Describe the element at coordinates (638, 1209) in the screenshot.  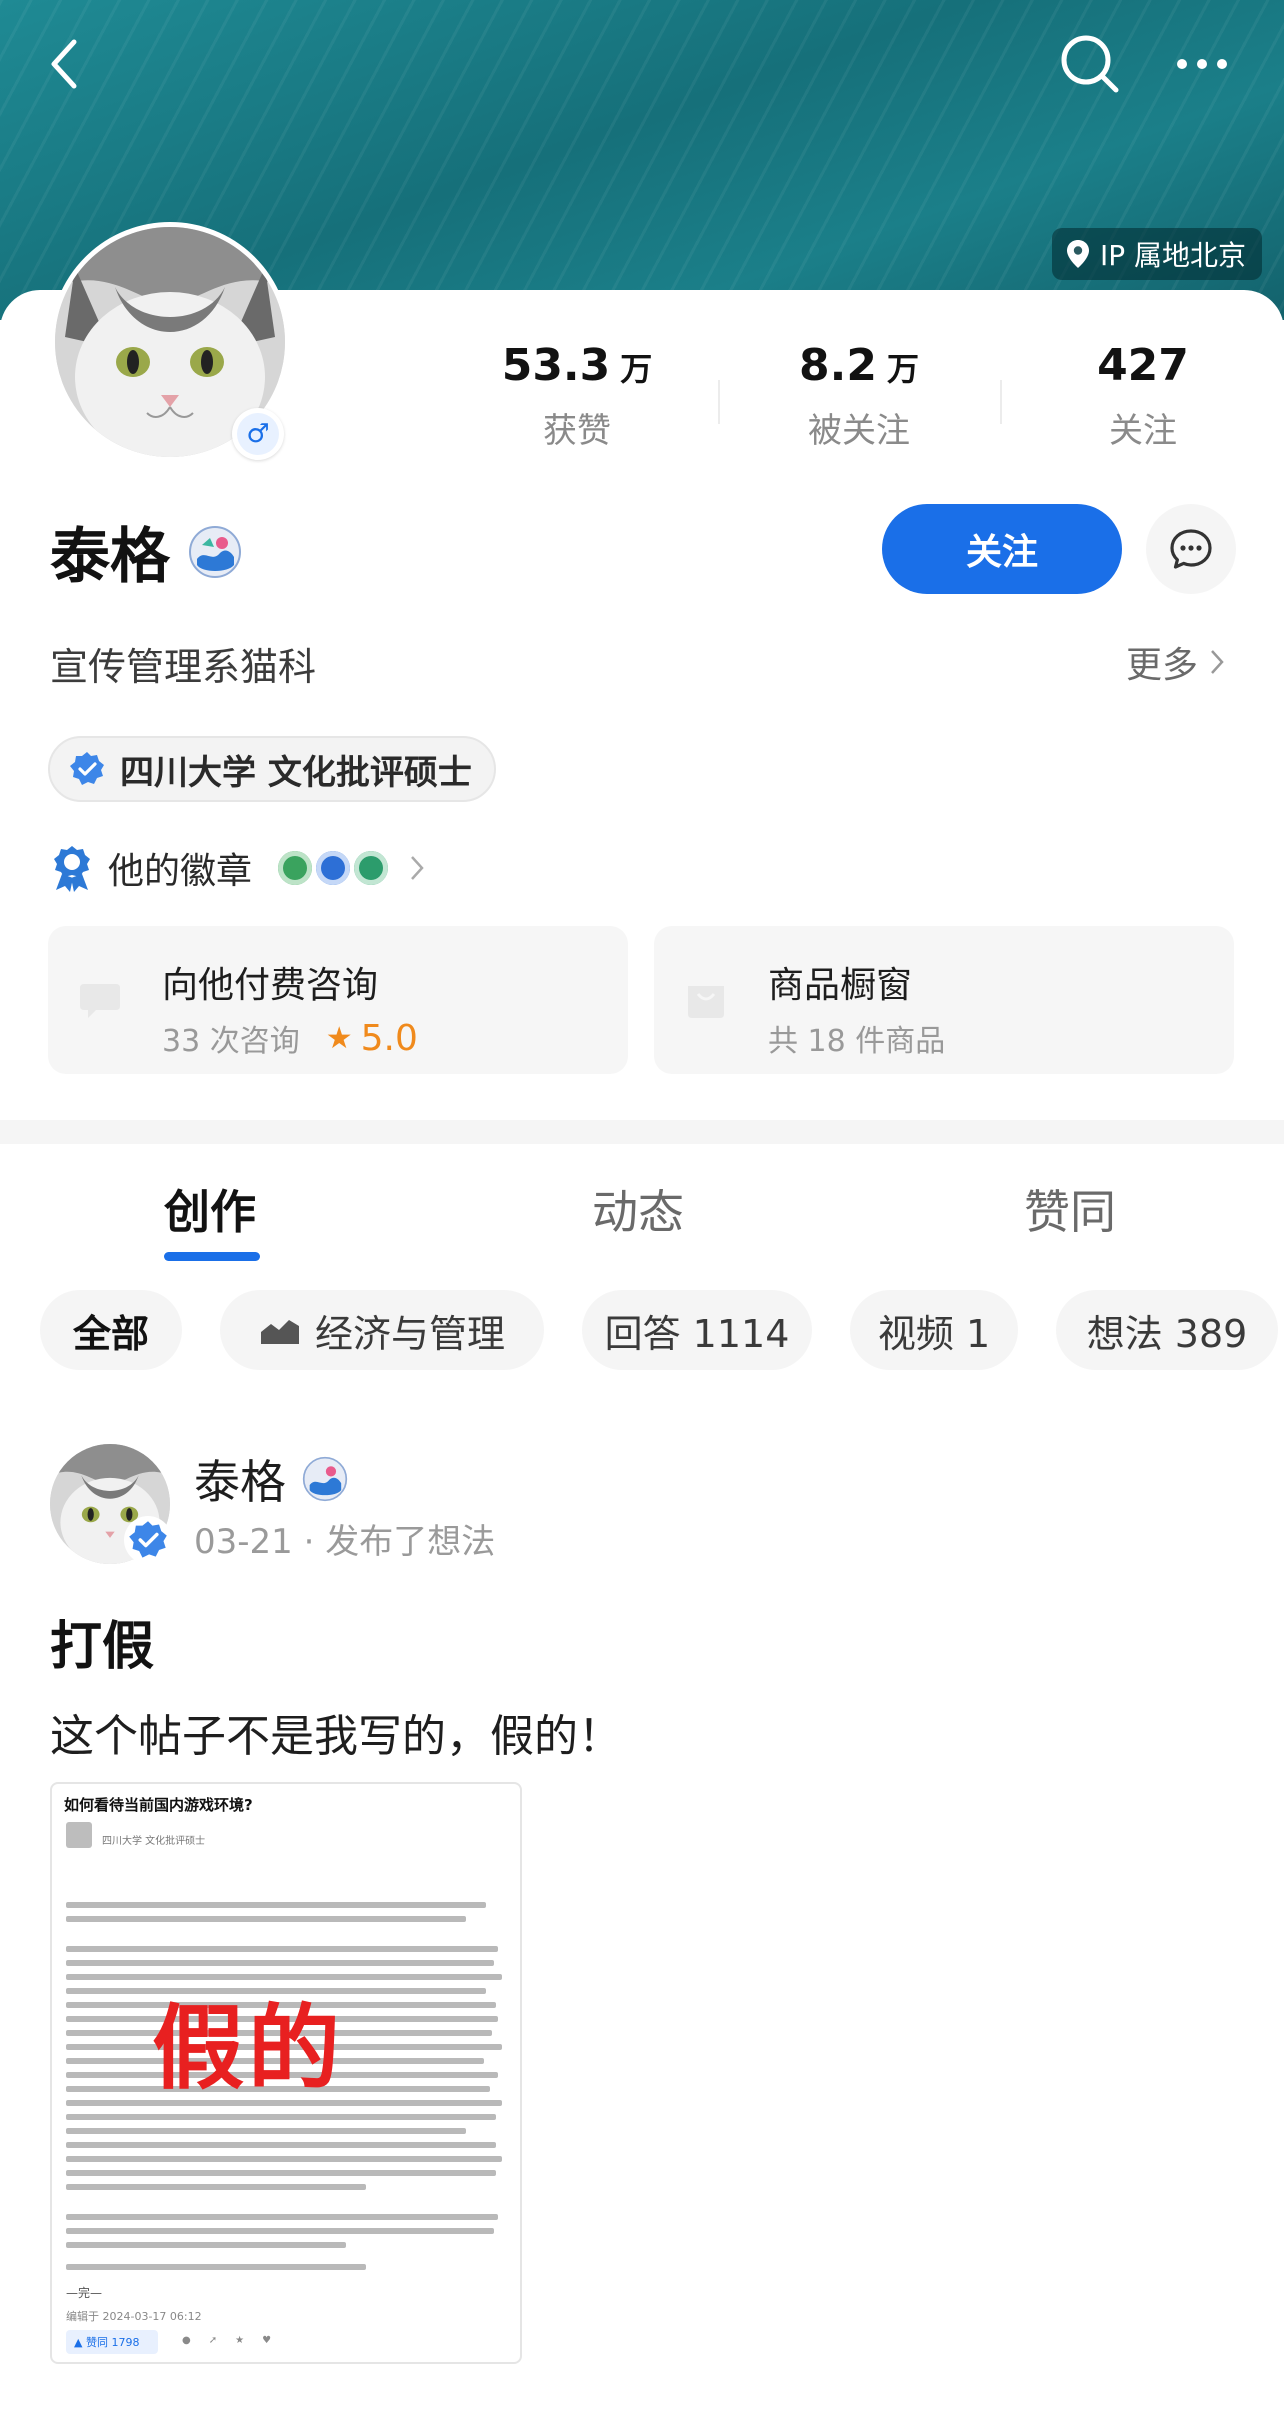
I see `tab-activity: 动态` at that location.